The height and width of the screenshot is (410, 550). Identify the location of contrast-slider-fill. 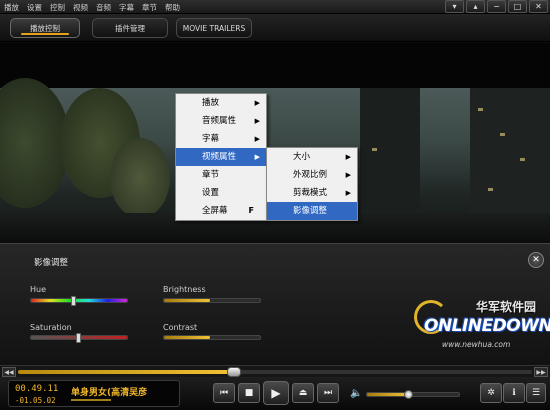
(187, 337).